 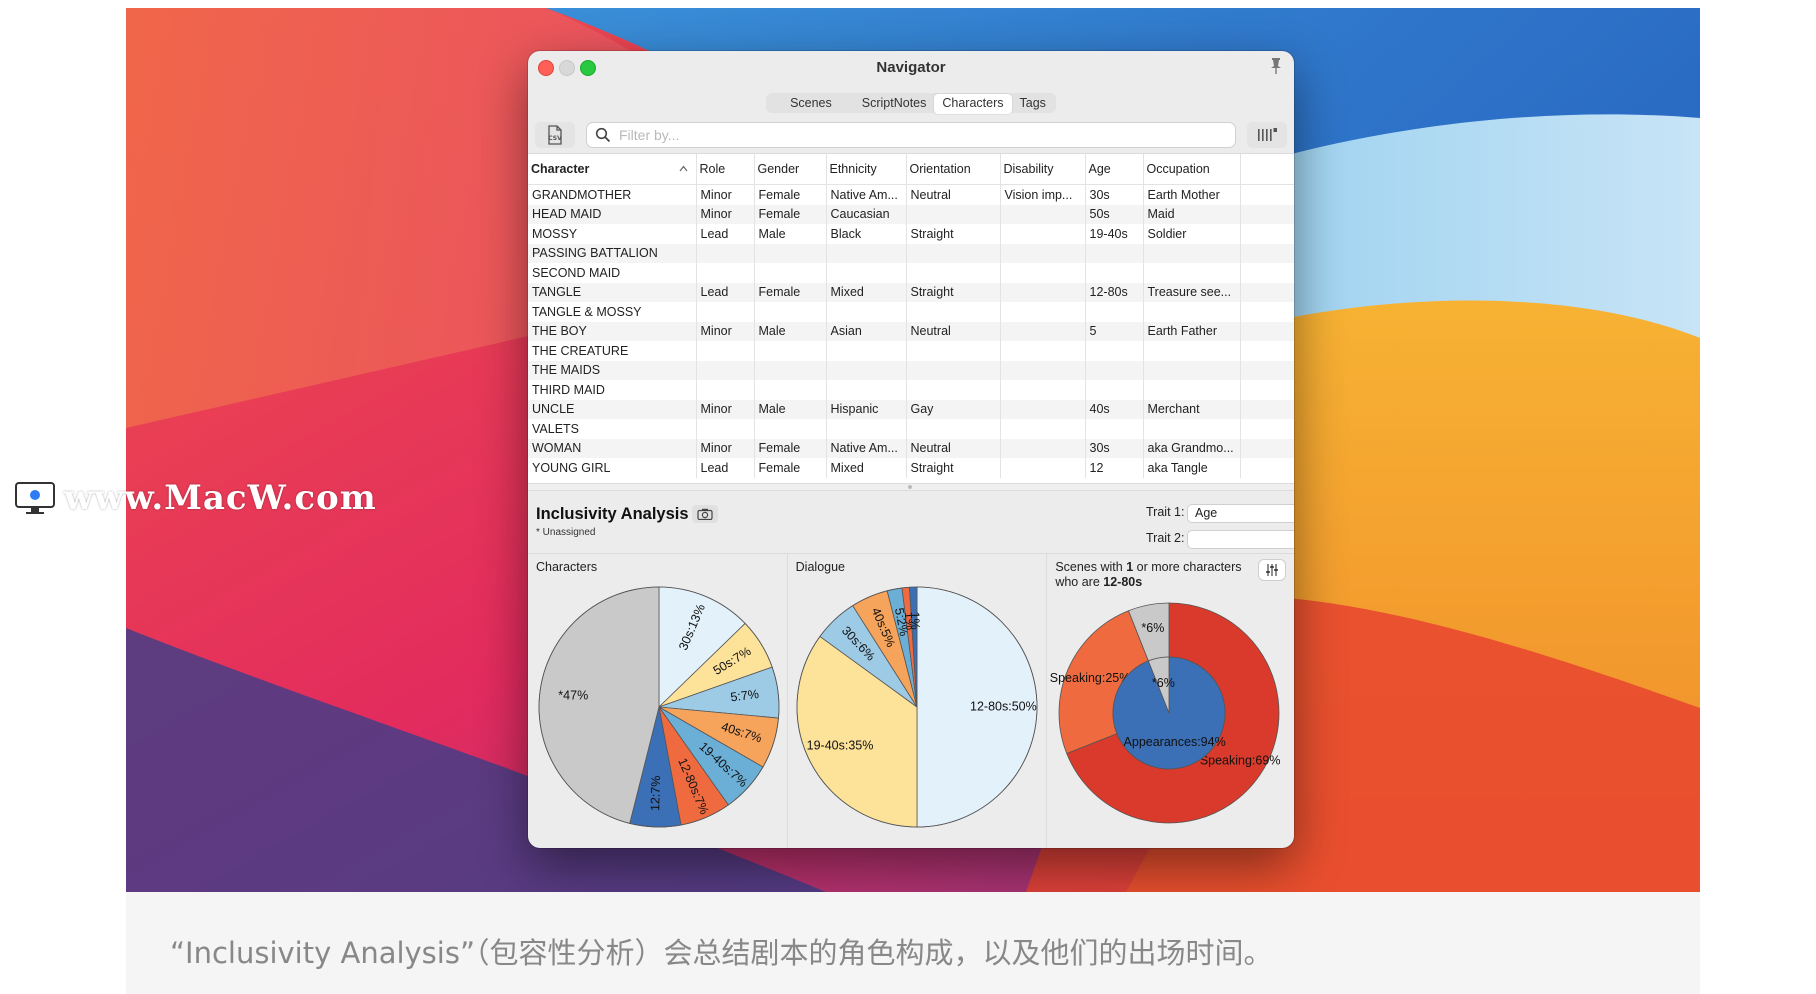 What do you see at coordinates (1165, 538) in the screenshot?
I see `trait2-label: Trait 2:` at bounding box center [1165, 538].